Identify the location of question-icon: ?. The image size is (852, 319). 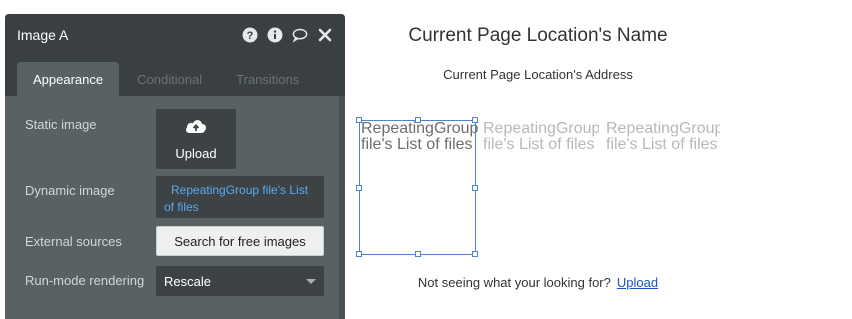
(250, 35).